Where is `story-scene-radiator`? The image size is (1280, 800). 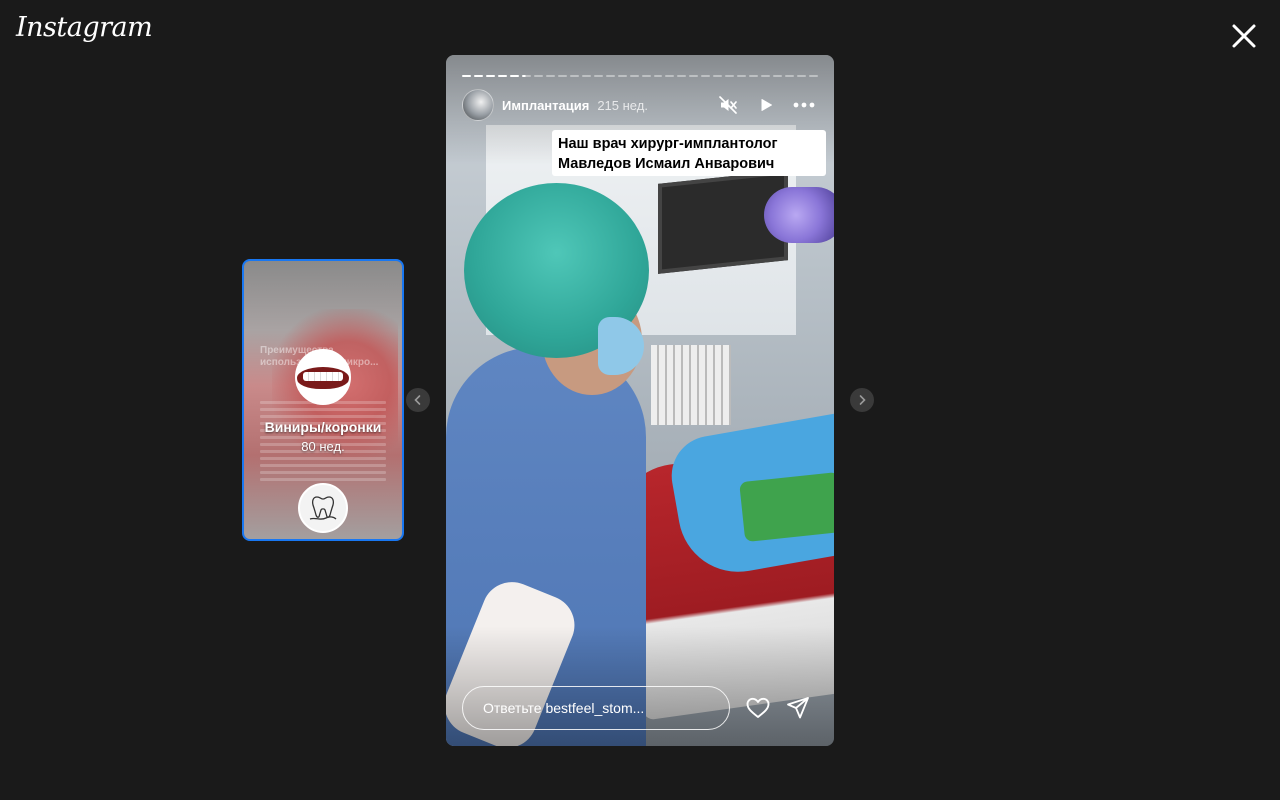
story-scene-radiator is located at coordinates (691, 385).